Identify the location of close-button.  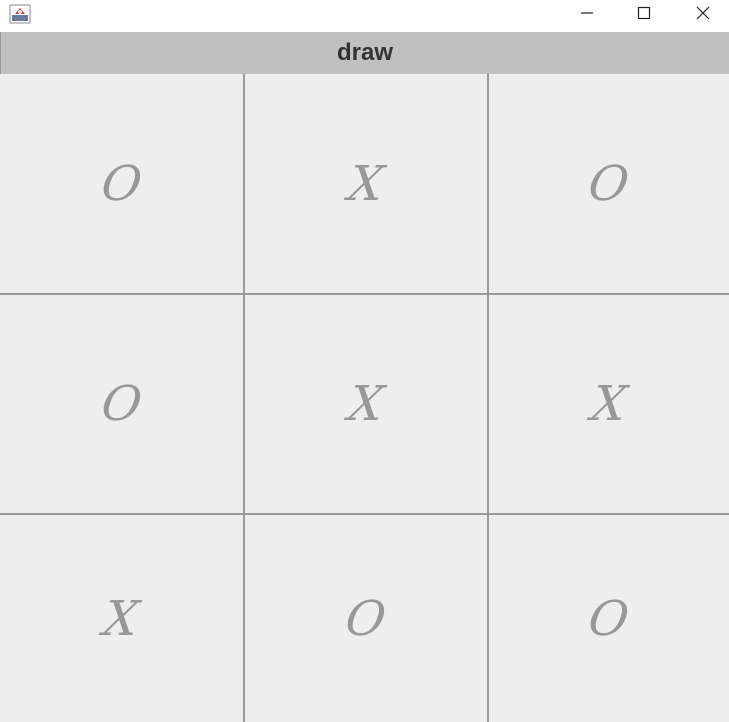
(701, 13).